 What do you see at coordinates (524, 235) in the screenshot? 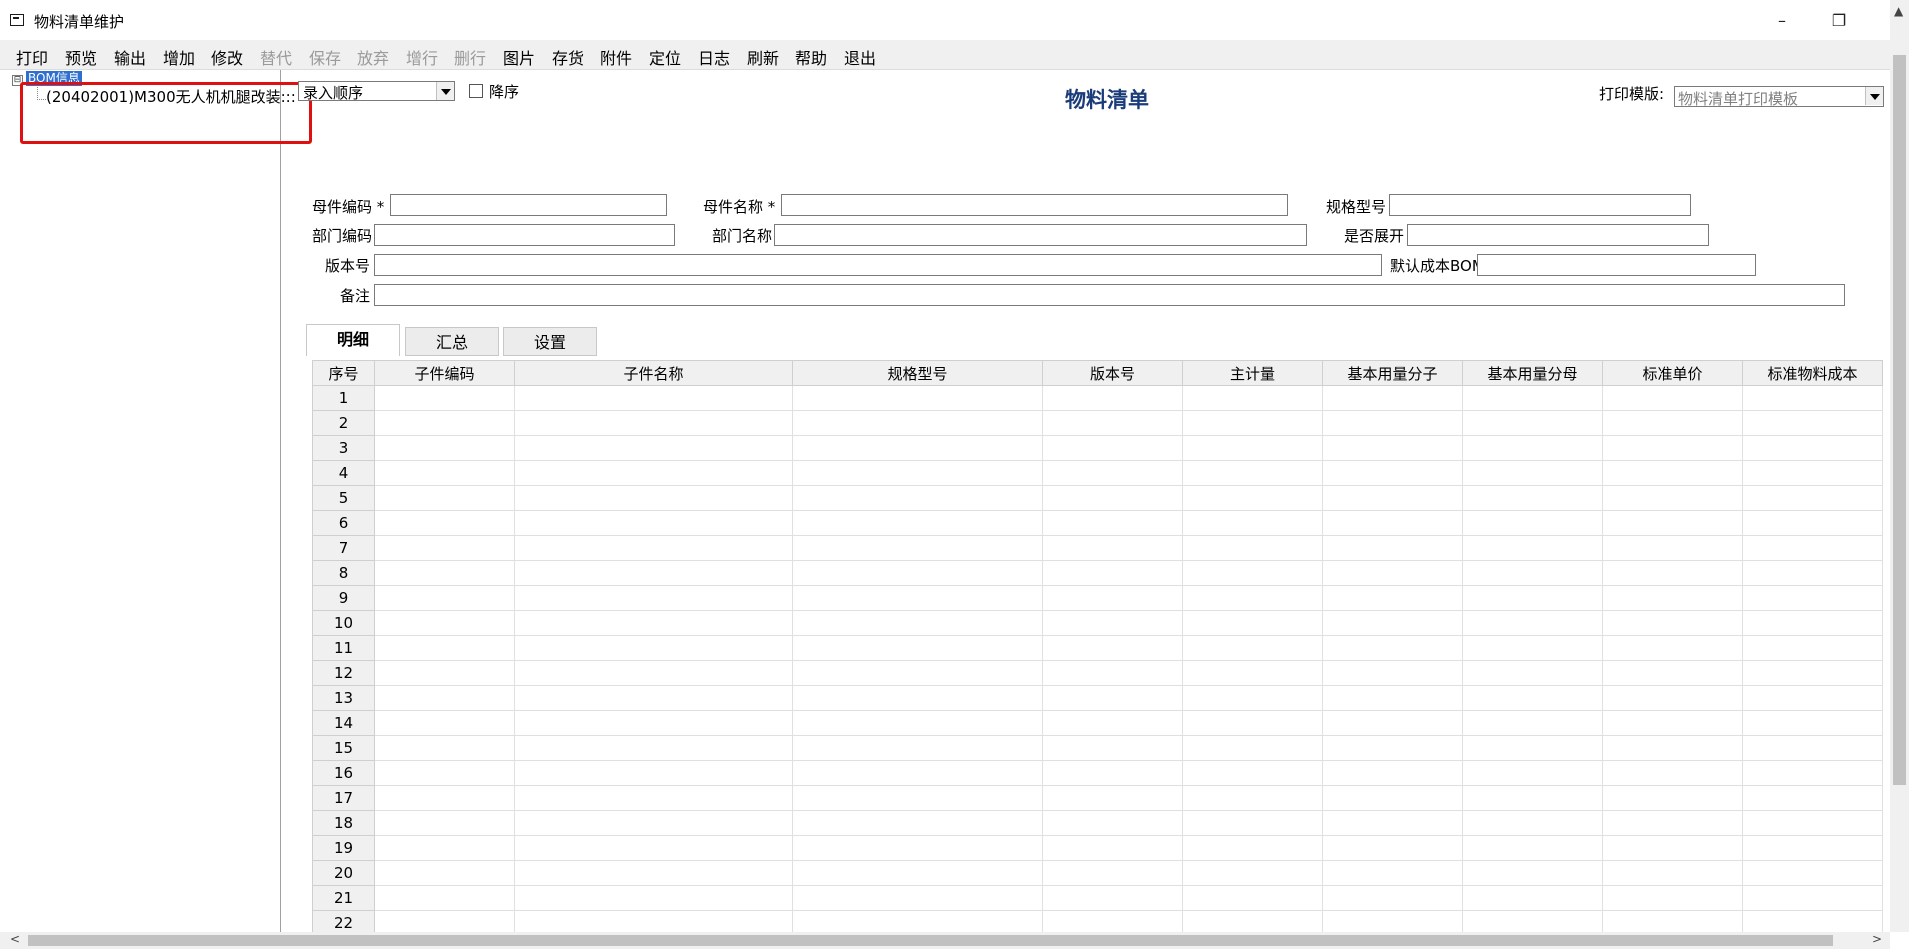
I see `dept-code-field` at bounding box center [524, 235].